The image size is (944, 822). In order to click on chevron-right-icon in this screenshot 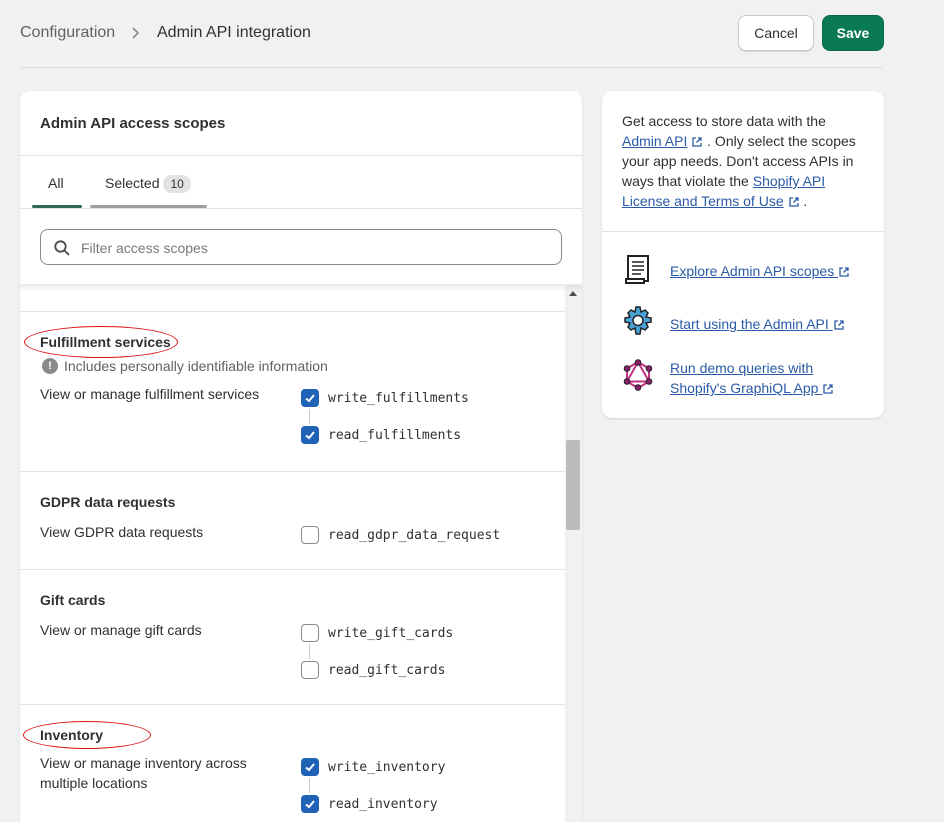, I will do `click(136, 33)`.